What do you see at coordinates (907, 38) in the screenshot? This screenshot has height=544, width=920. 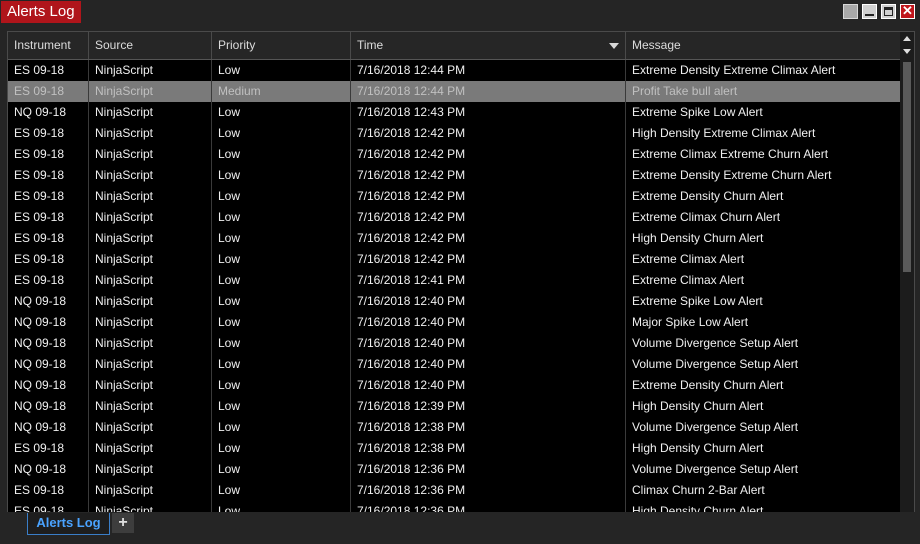 I see `scroll-up-icon` at bounding box center [907, 38].